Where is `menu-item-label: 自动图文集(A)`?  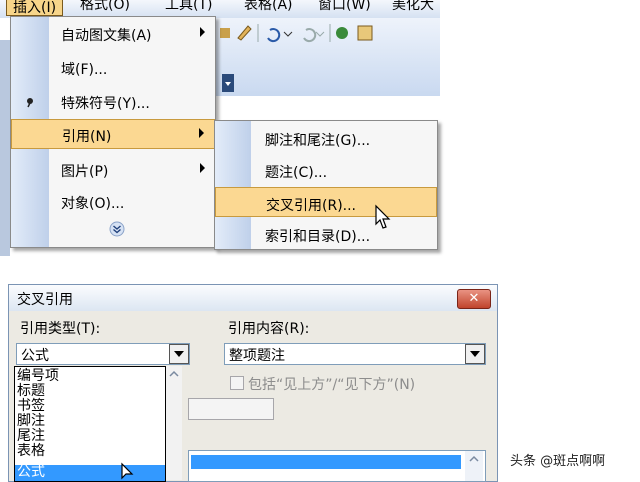
menu-item-label: 自动图文集(A) is located at coordinates (106, 36).